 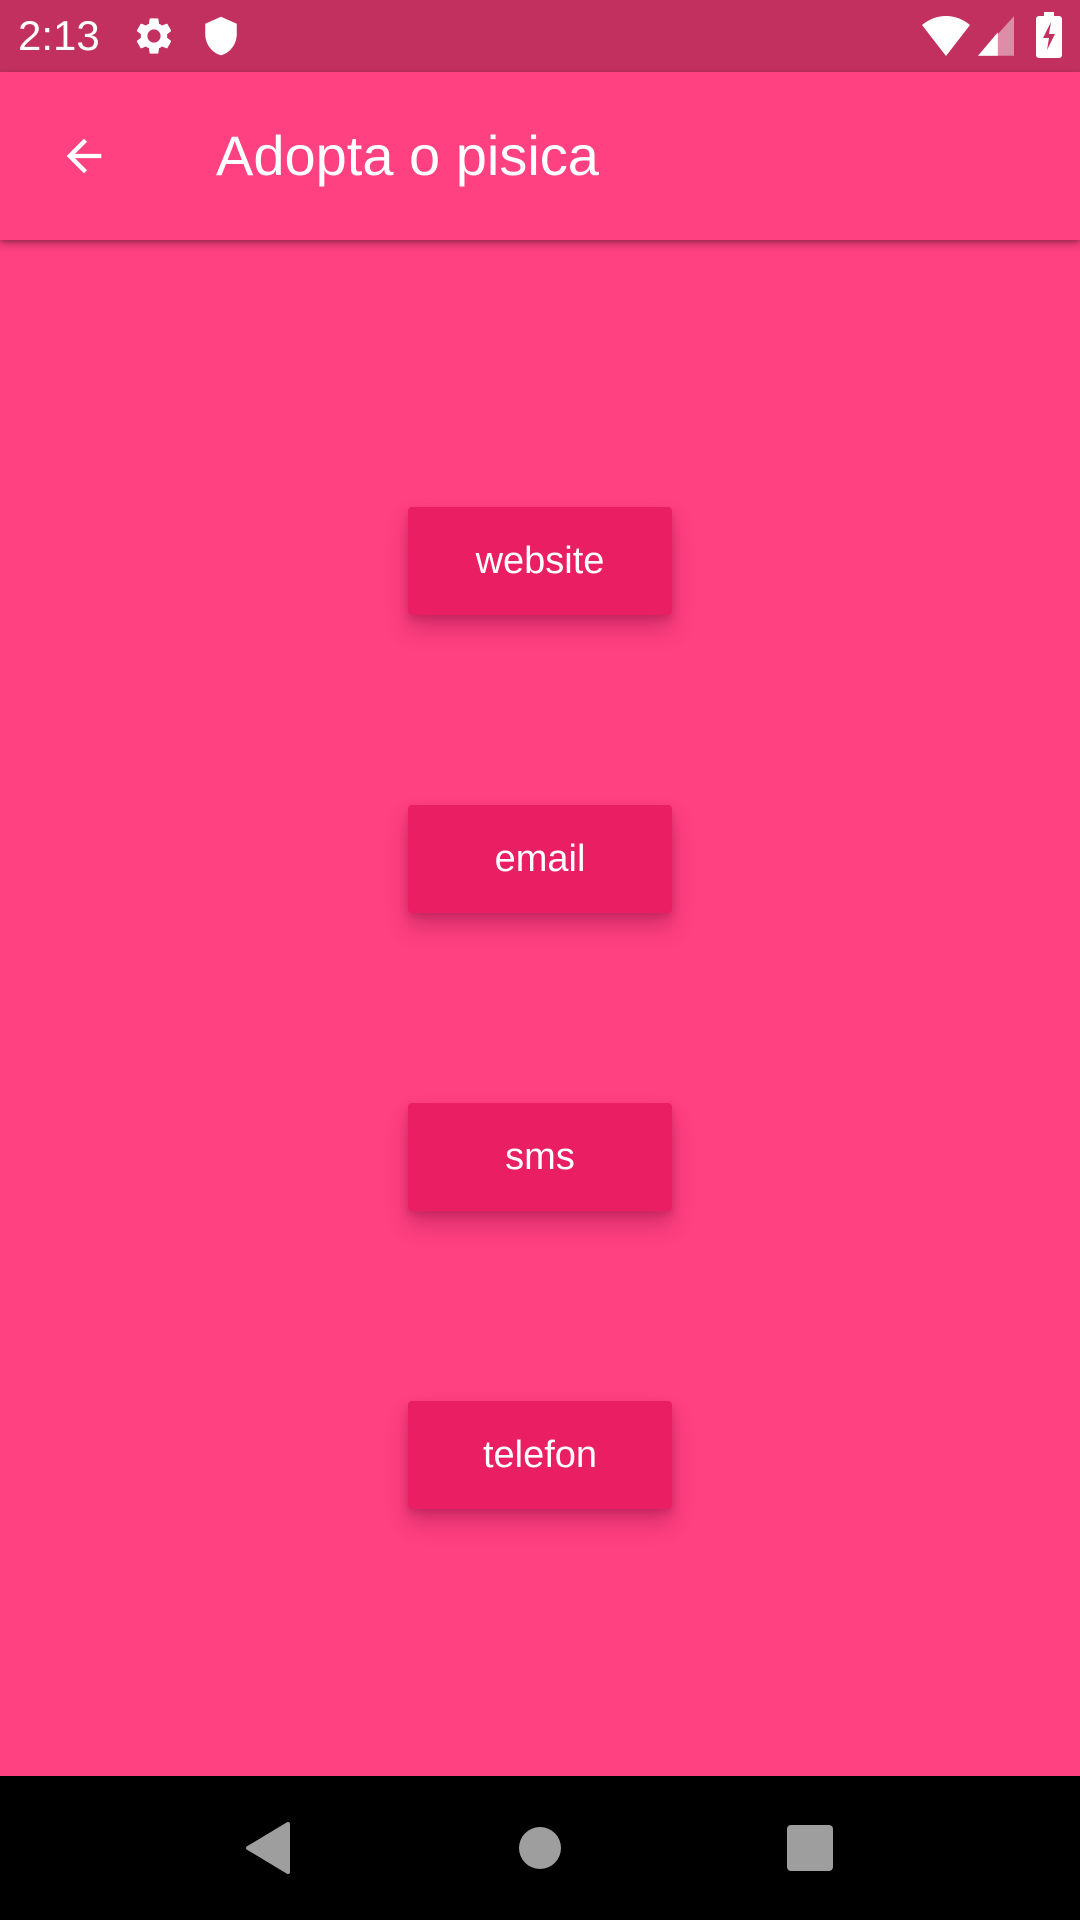 I want to click on navigation-bar, so click(x=540, y=1848).